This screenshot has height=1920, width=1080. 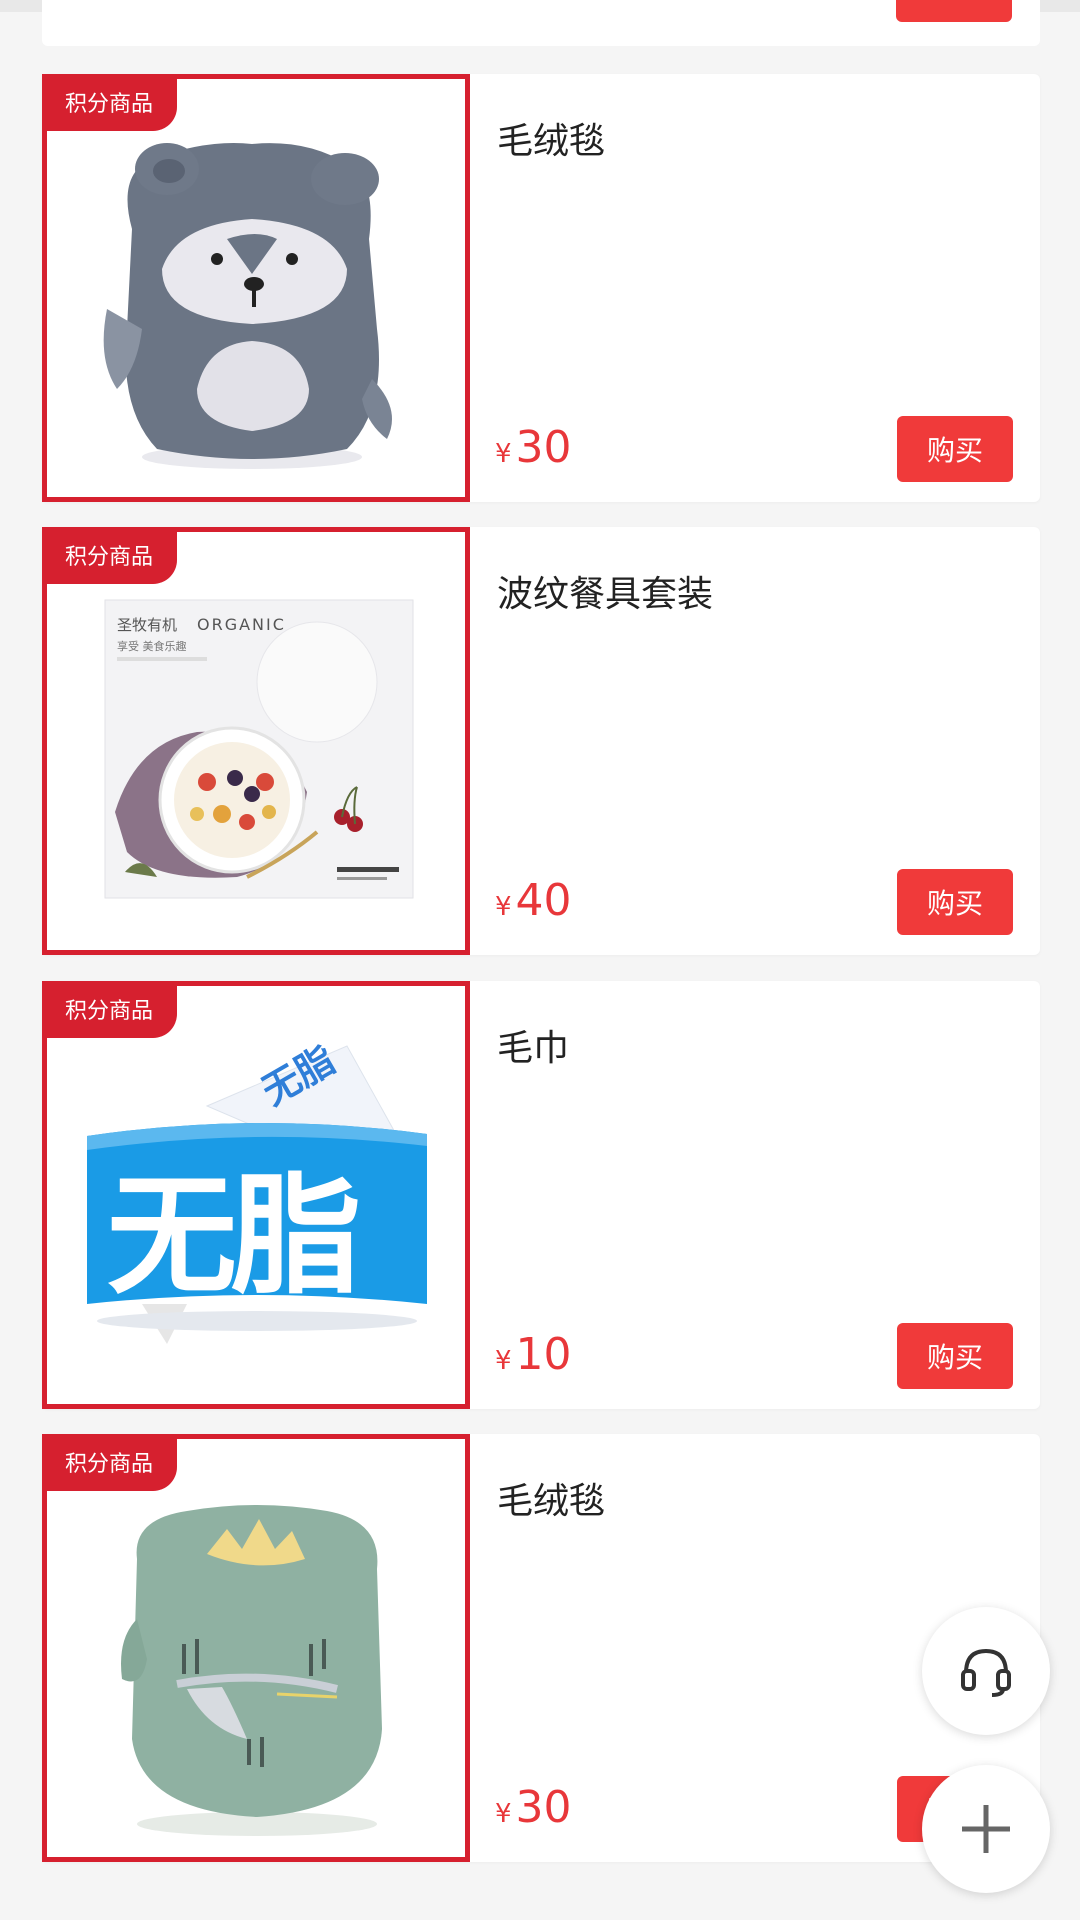 What do you see at coordinates (259, 749) in the screenshot?
I see `tableware-box-image: 圣牧有机 ORGANIC 享受 美食乐趣` at bounding box center [259, 749].